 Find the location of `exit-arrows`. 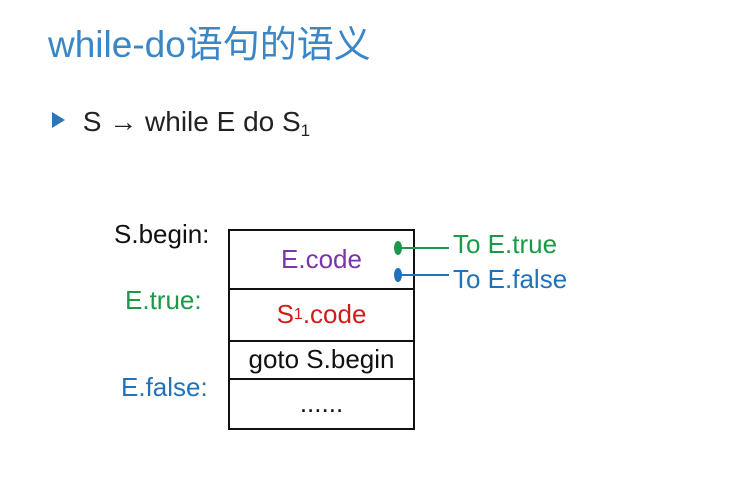

exit-arrows is located at coordinates (421, 261).